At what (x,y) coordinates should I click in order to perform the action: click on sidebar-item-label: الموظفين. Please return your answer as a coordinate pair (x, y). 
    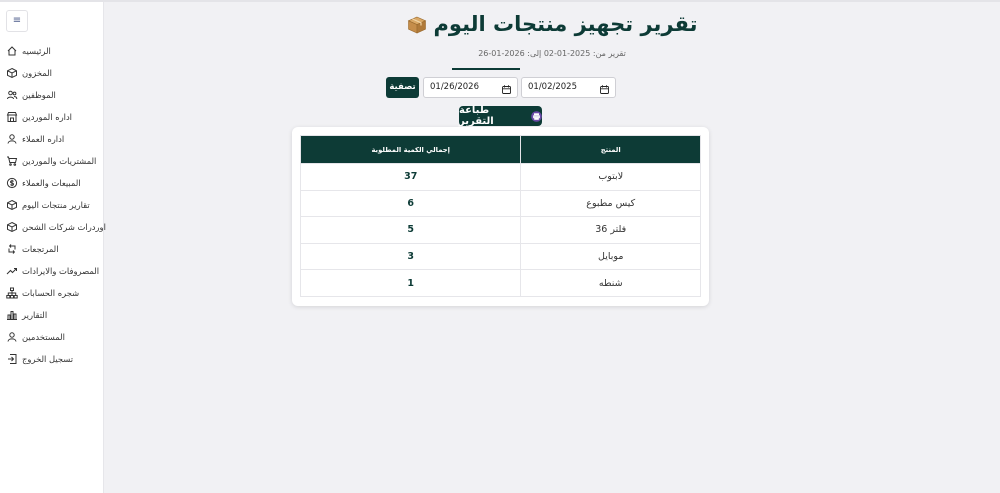
    Looking at the image, I should click on (39, 95).